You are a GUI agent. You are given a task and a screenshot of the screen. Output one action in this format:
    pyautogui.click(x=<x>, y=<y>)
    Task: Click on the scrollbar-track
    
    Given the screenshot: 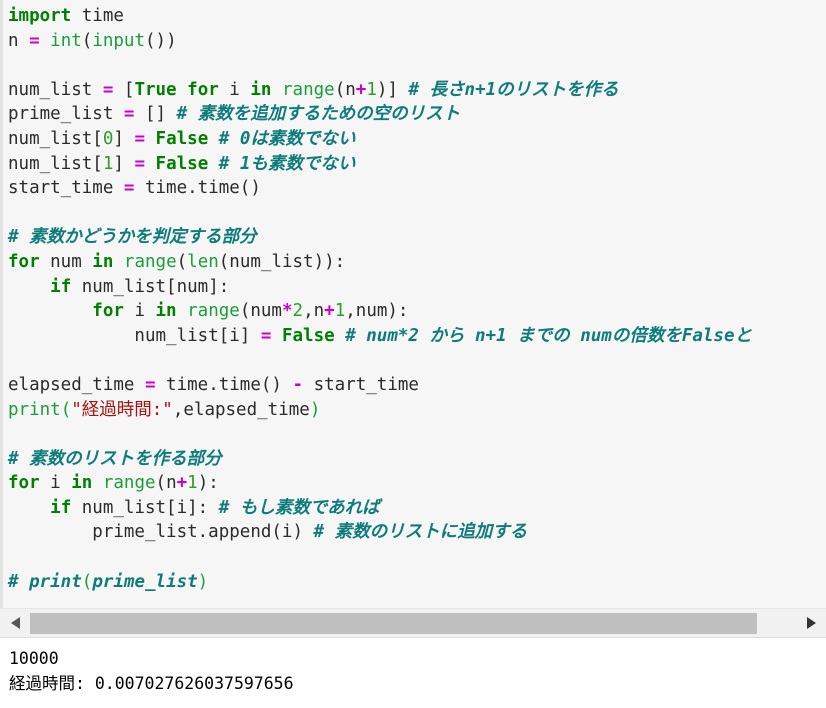 What is the action you would take?
    pyautogui.click(x=413, y=623)
    